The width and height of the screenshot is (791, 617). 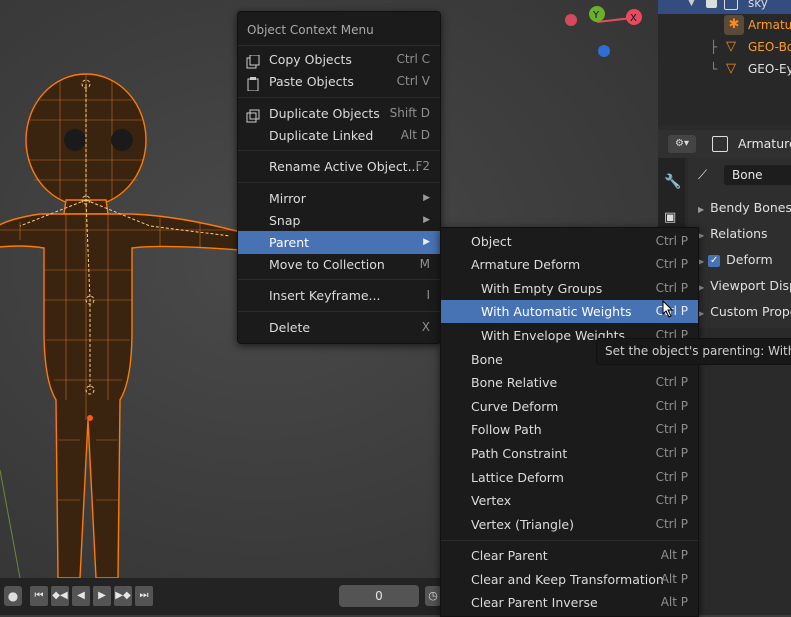 What do you see at coordinates (769, 69) in the screenshot?
I see `outliner-label: GEO-Eye` at bounding box center [769, 69].